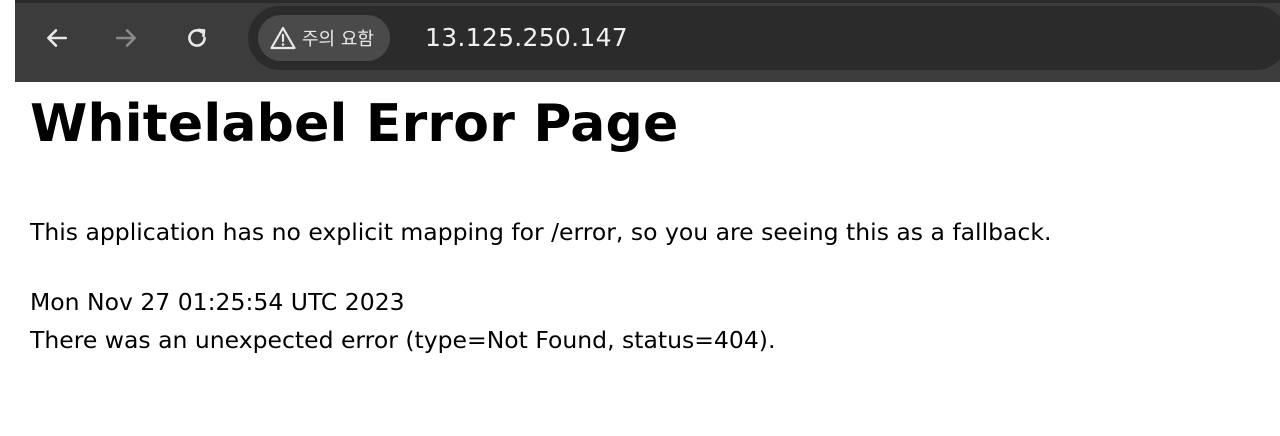  Describe the element at coordinates (217, 302) in the screenshot. I see `error-timestamp: Mon Nov 27 01:25:54 UTC 2023` at that location.